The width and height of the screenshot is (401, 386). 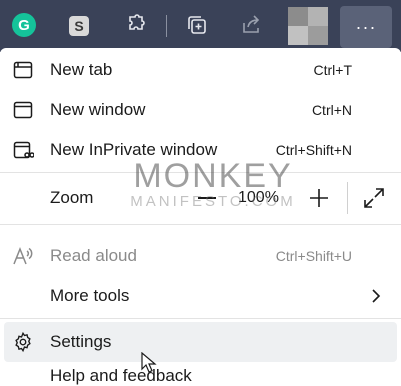 What do you see at coordinates (134, 149) in the screenshot?
I see `menu-item-label: New InPrivate window` at bounding box center [134, 149].